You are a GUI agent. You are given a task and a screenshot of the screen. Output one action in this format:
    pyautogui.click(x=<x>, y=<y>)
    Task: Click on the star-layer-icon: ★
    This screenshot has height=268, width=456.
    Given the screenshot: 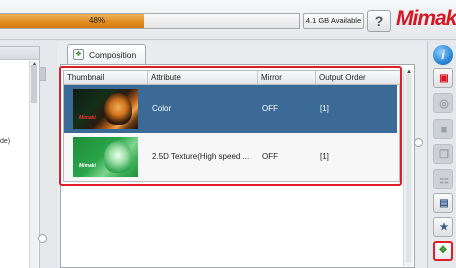 What is the action you would take?
    pyautogui.click(x=443, y=227)
    